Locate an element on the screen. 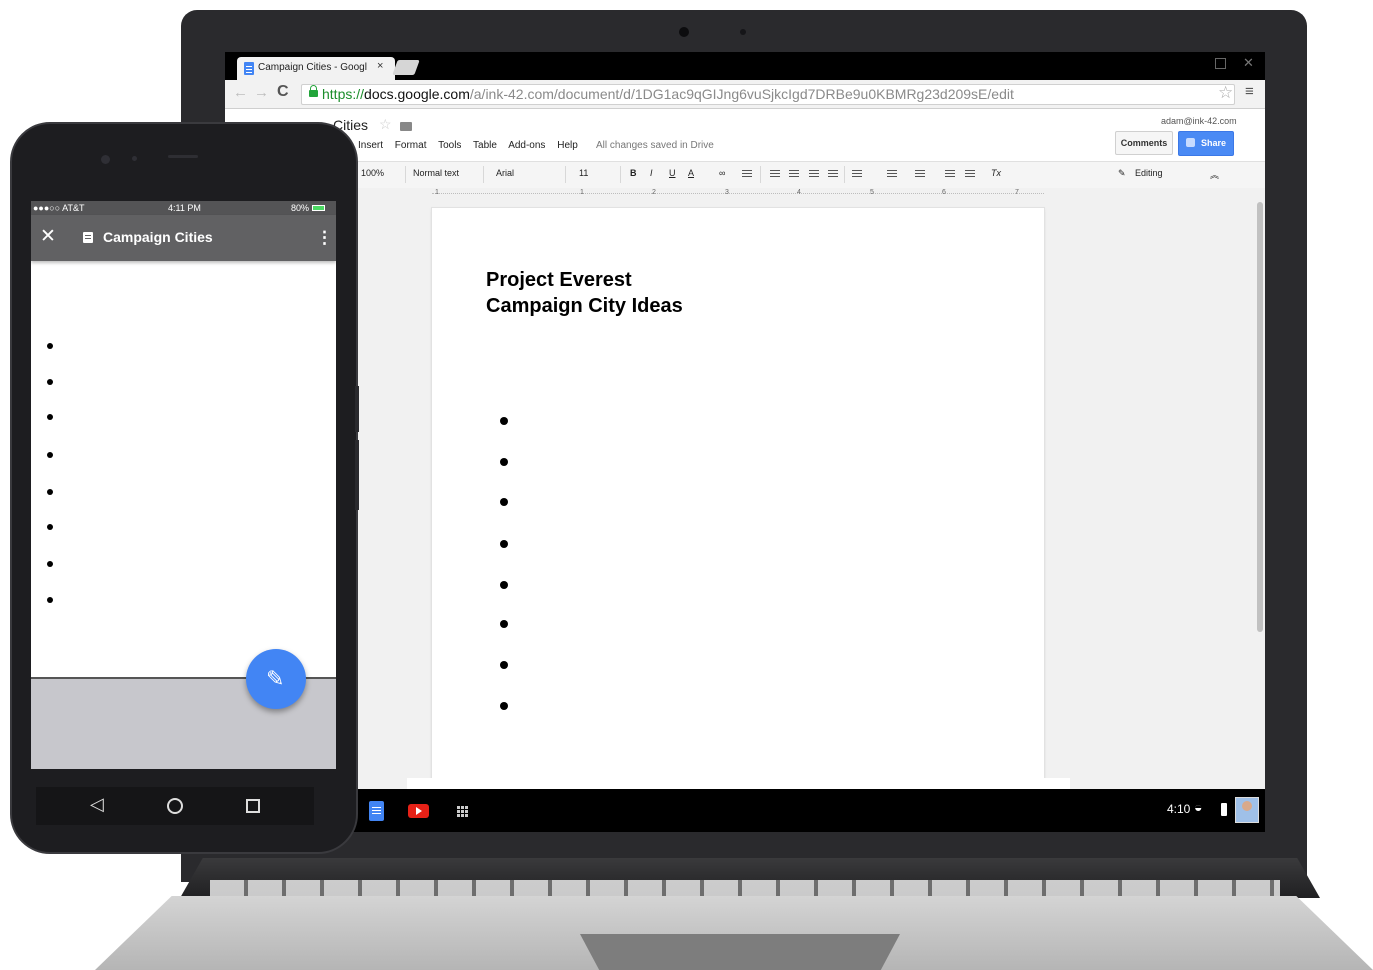  nav-back-icon: ◁ is located at coordinates (97, 804).